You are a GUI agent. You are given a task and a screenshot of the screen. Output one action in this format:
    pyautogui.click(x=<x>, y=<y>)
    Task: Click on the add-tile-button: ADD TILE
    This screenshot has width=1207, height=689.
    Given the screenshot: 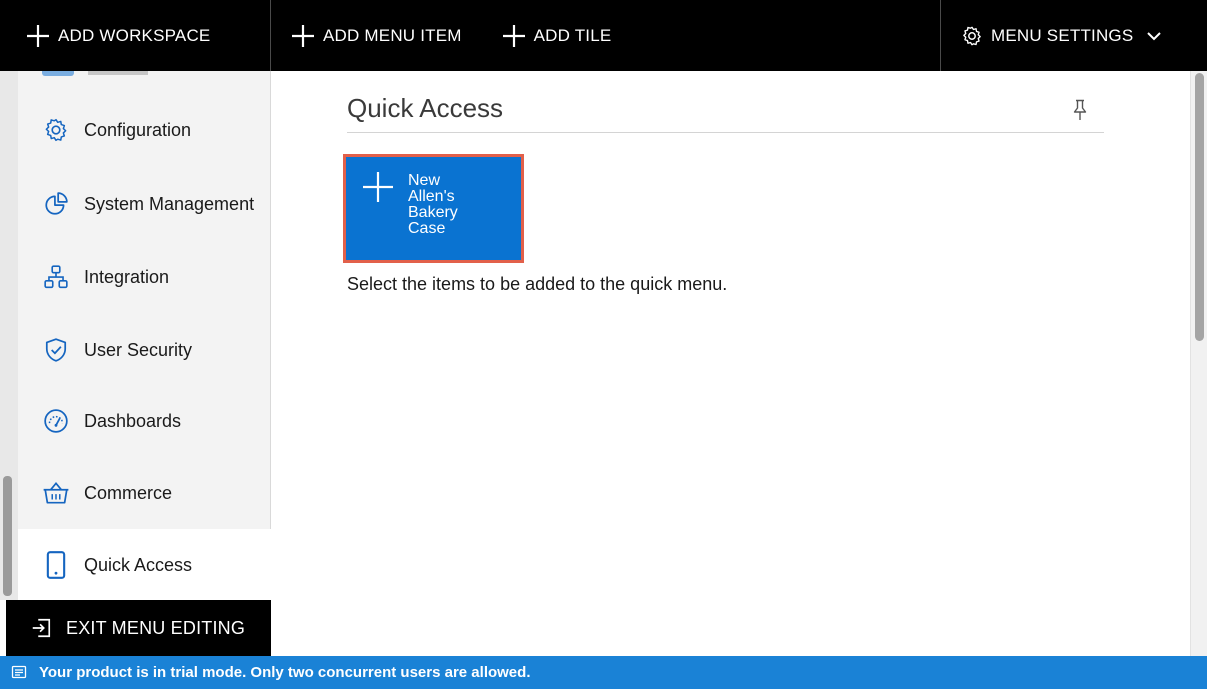 What is the action you would take?
    pyautogui.click(x=557, y=35)
    